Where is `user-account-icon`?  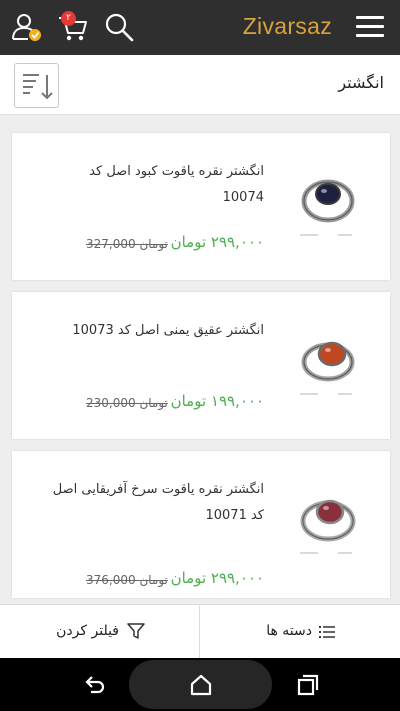 user-account-icon is located at coordinates (27, 27).